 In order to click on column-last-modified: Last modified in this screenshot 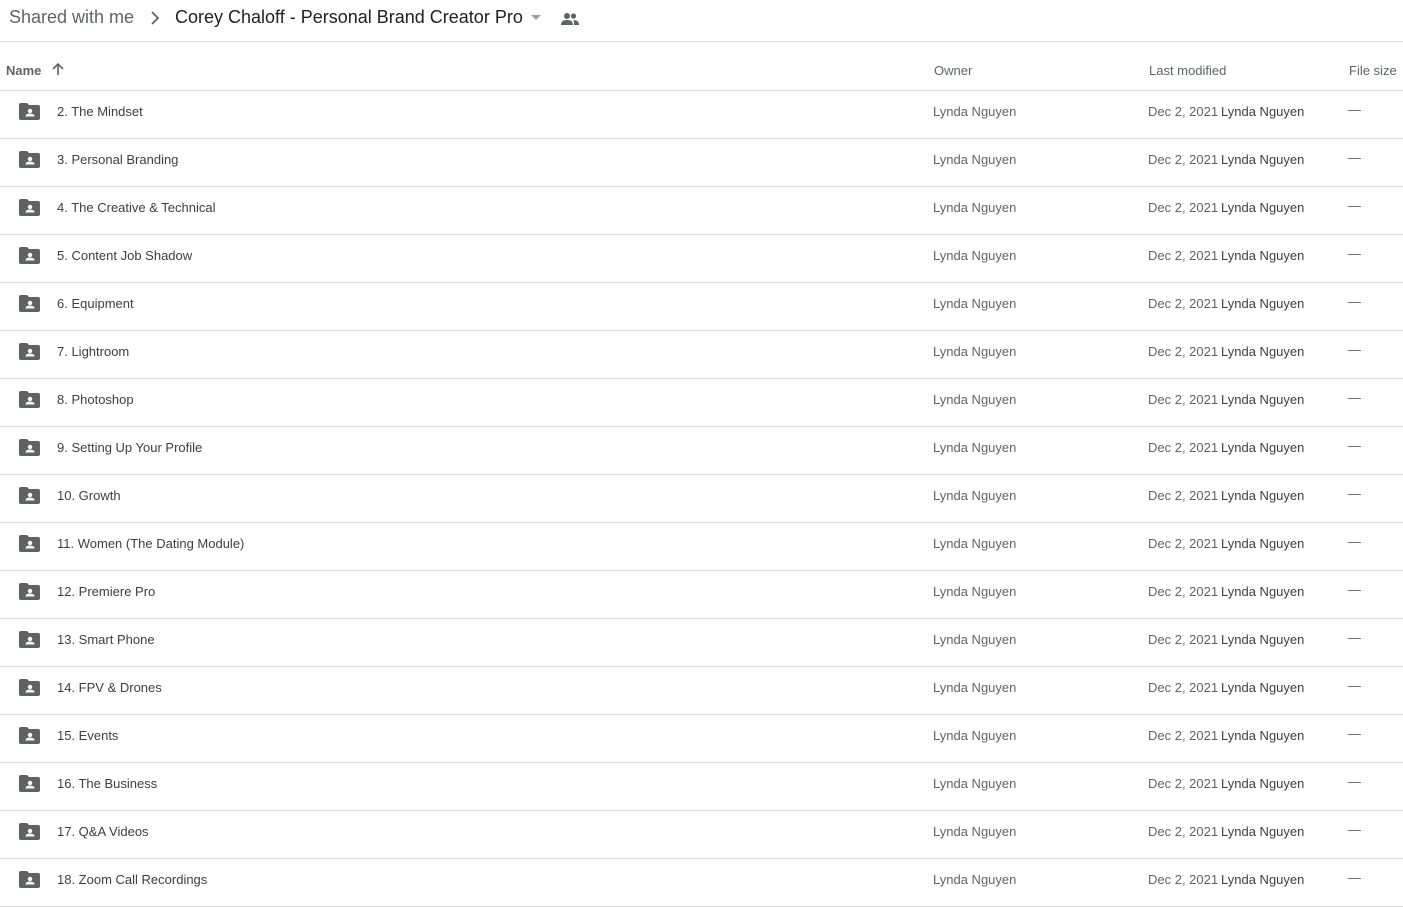, I will do `click(1187, 70)`.